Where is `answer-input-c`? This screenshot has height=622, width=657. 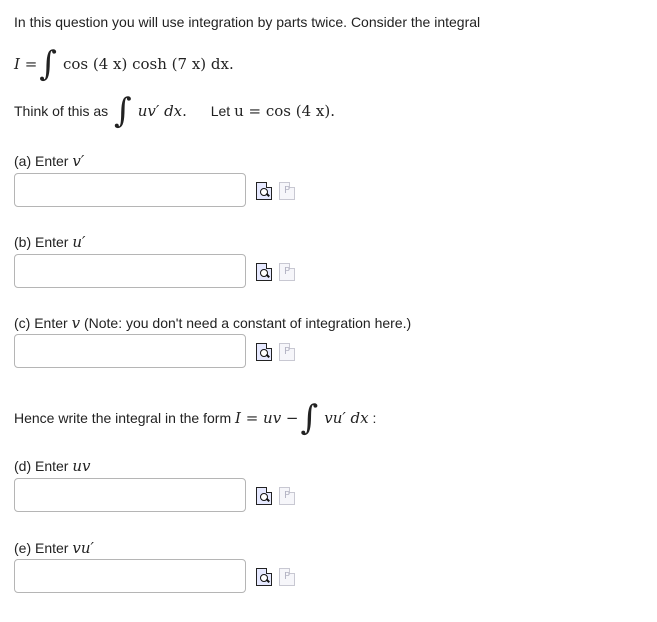 answer-input-c is located at coordinates (130, 351).